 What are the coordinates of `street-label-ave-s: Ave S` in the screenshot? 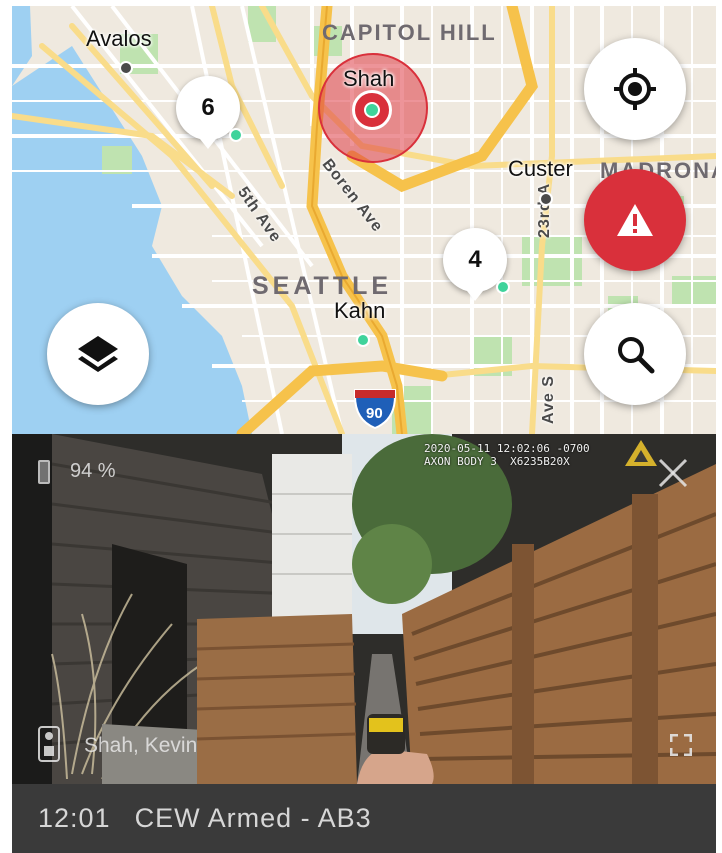 It's located at (548, 399).